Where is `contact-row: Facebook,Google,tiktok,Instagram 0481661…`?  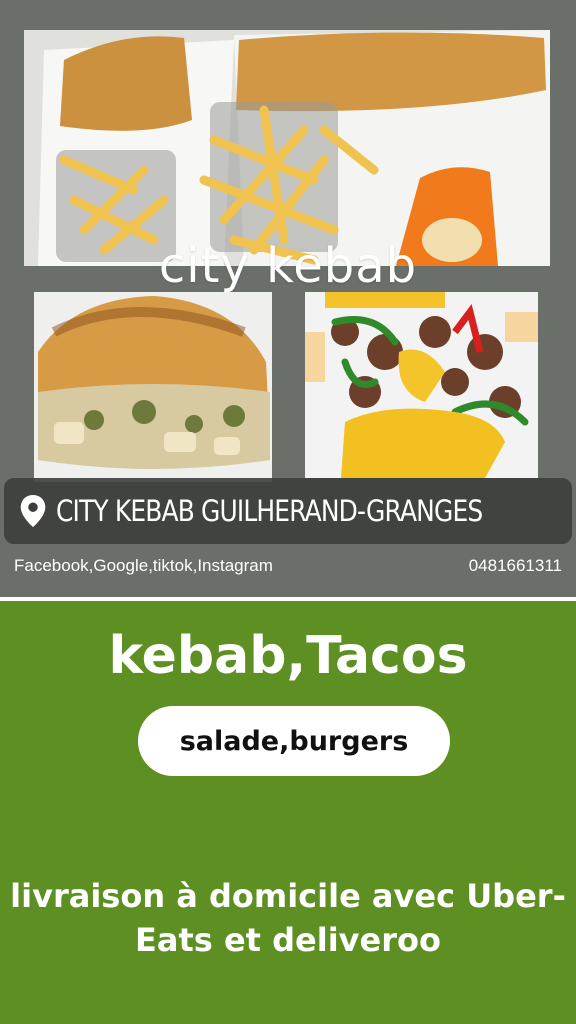 contact-row: Facebook,Google,tiktok,Instagram 0481661… is located at coordinates (288, 566).